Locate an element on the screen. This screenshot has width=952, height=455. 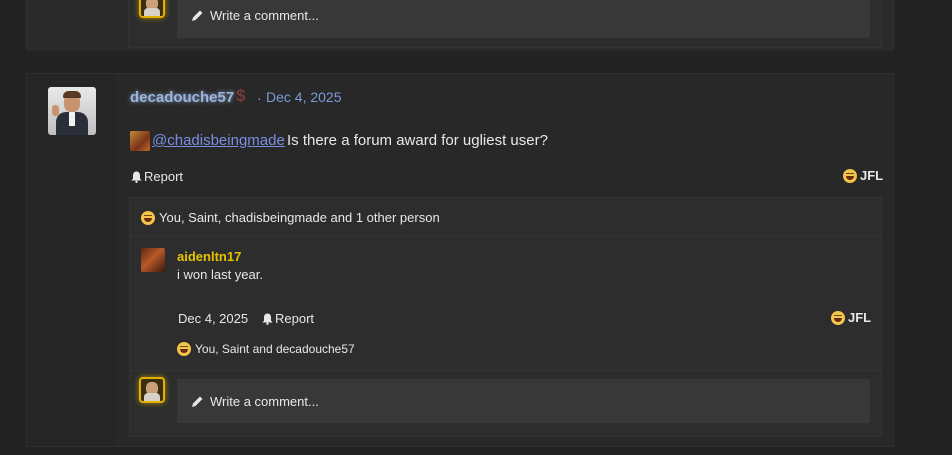
reply-report-label: Report is located at coordinates (295, 318).